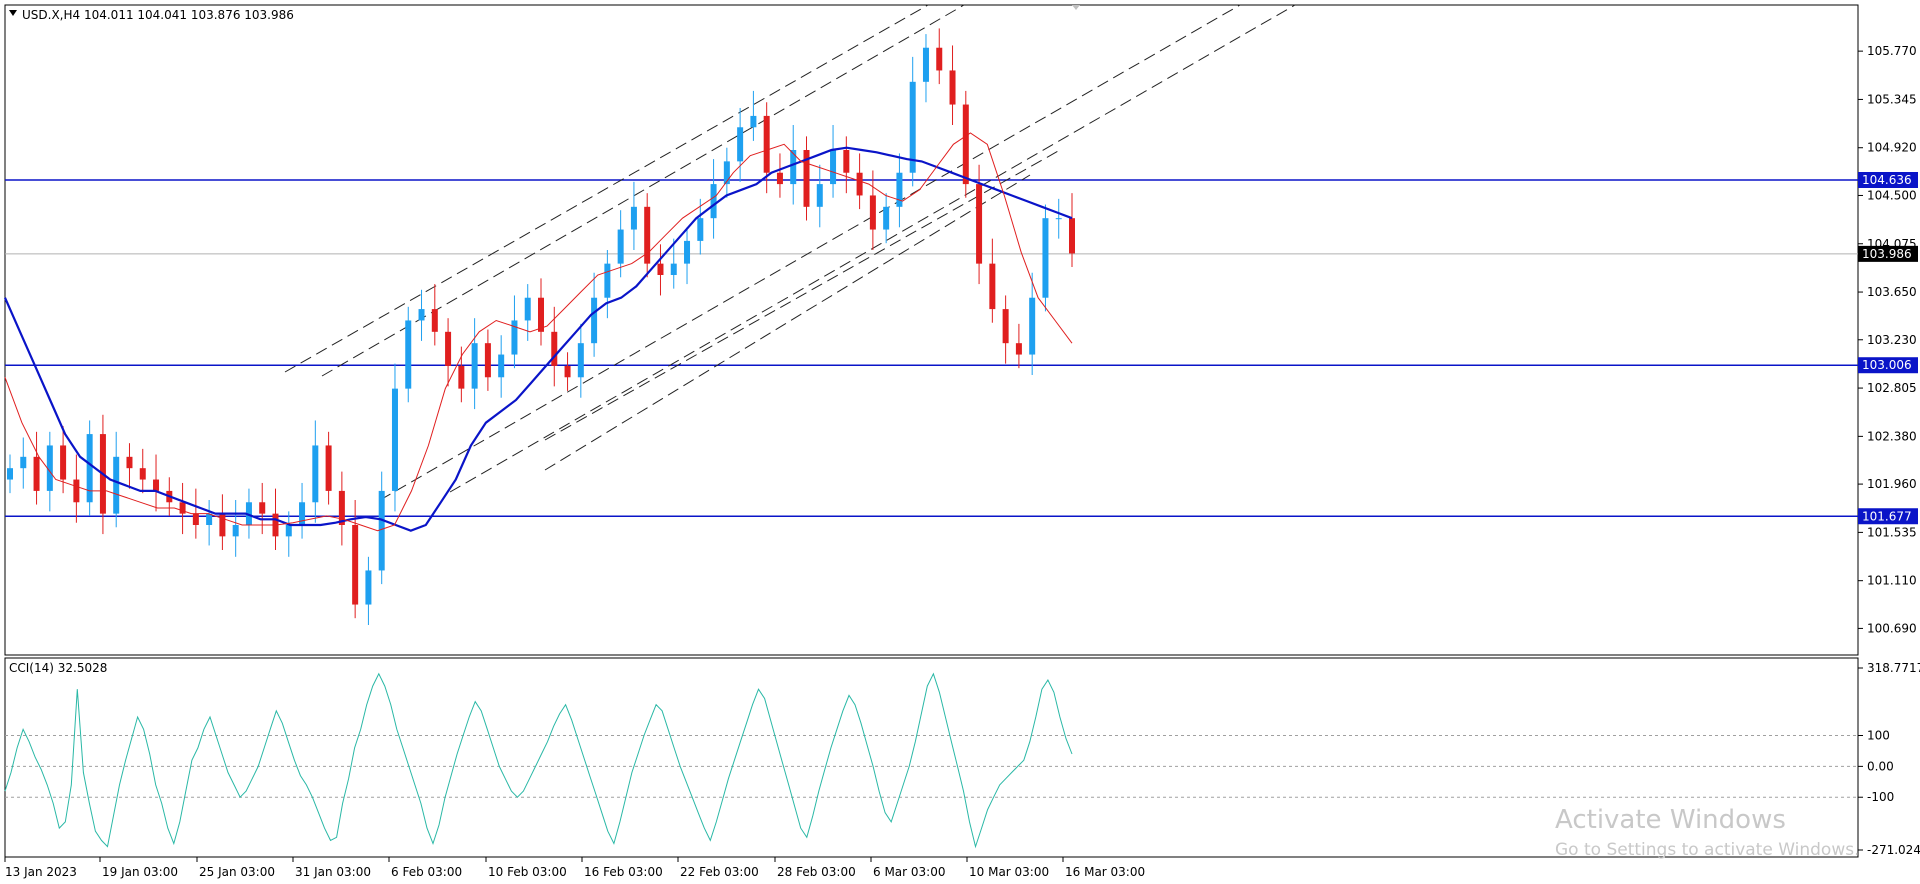 The width and height of the screenshot is (1920, 884). I want to click on y-tick-label: 103.650, so click(1892, 292).